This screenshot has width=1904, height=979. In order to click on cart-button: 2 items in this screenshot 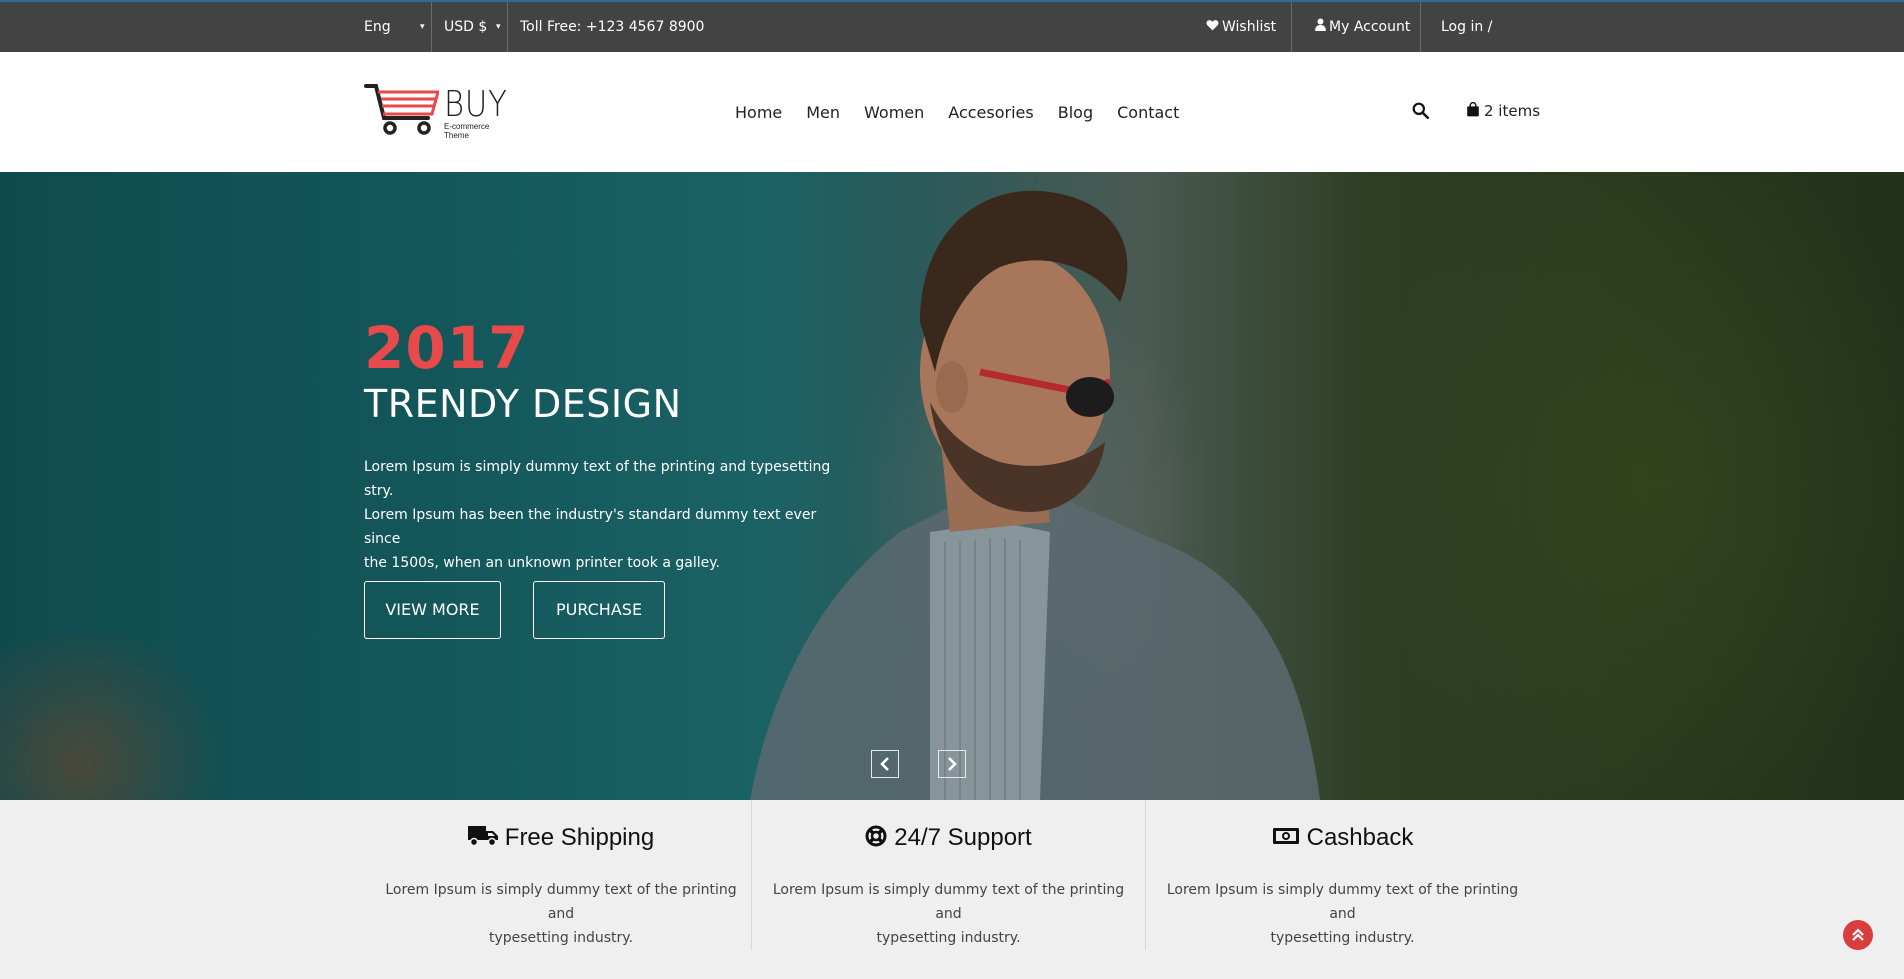, I will do `click(1503, 111)`.